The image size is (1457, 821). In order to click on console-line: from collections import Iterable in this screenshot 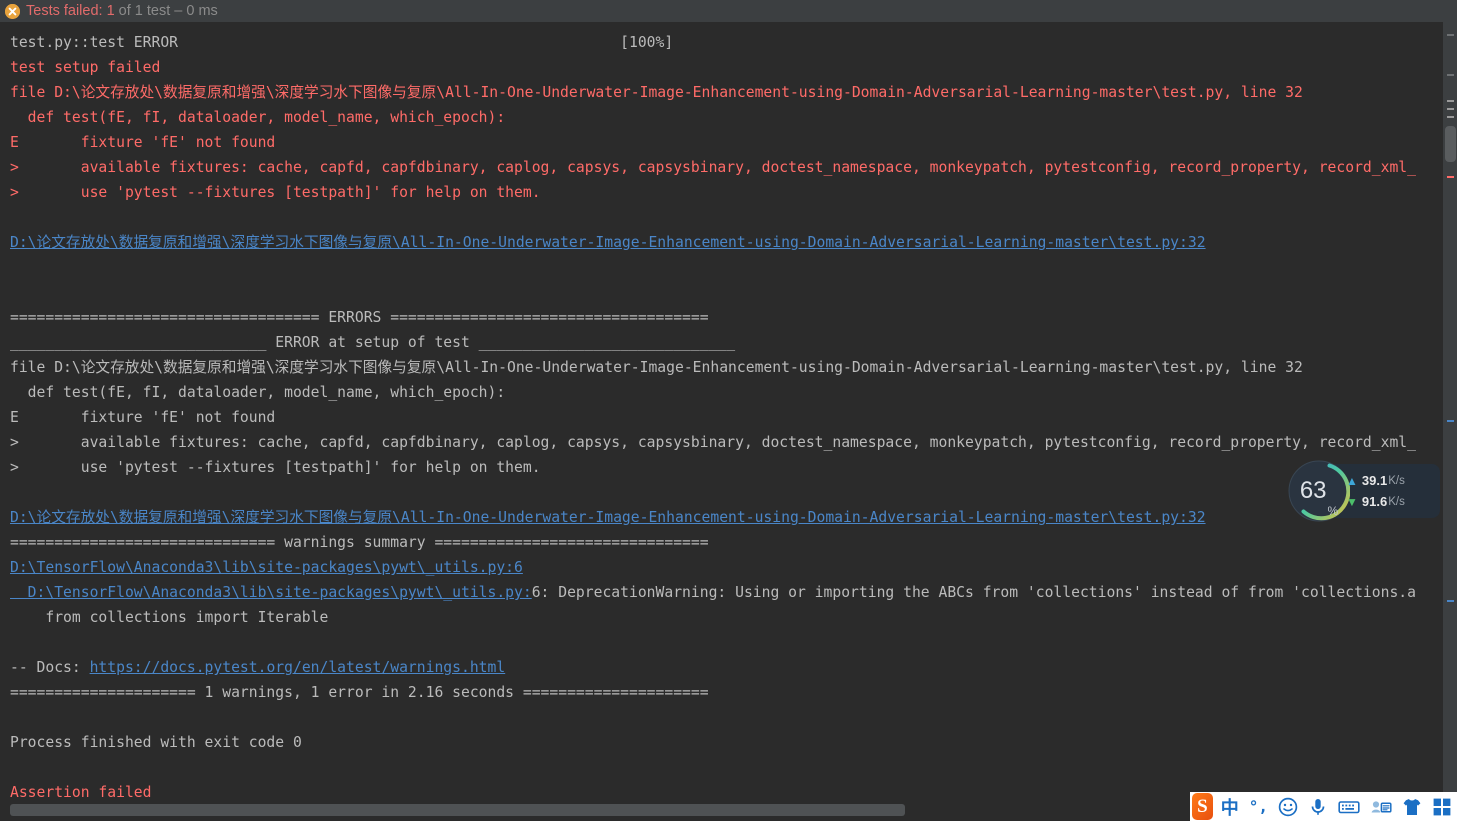, I will do `click(169, 617)`.